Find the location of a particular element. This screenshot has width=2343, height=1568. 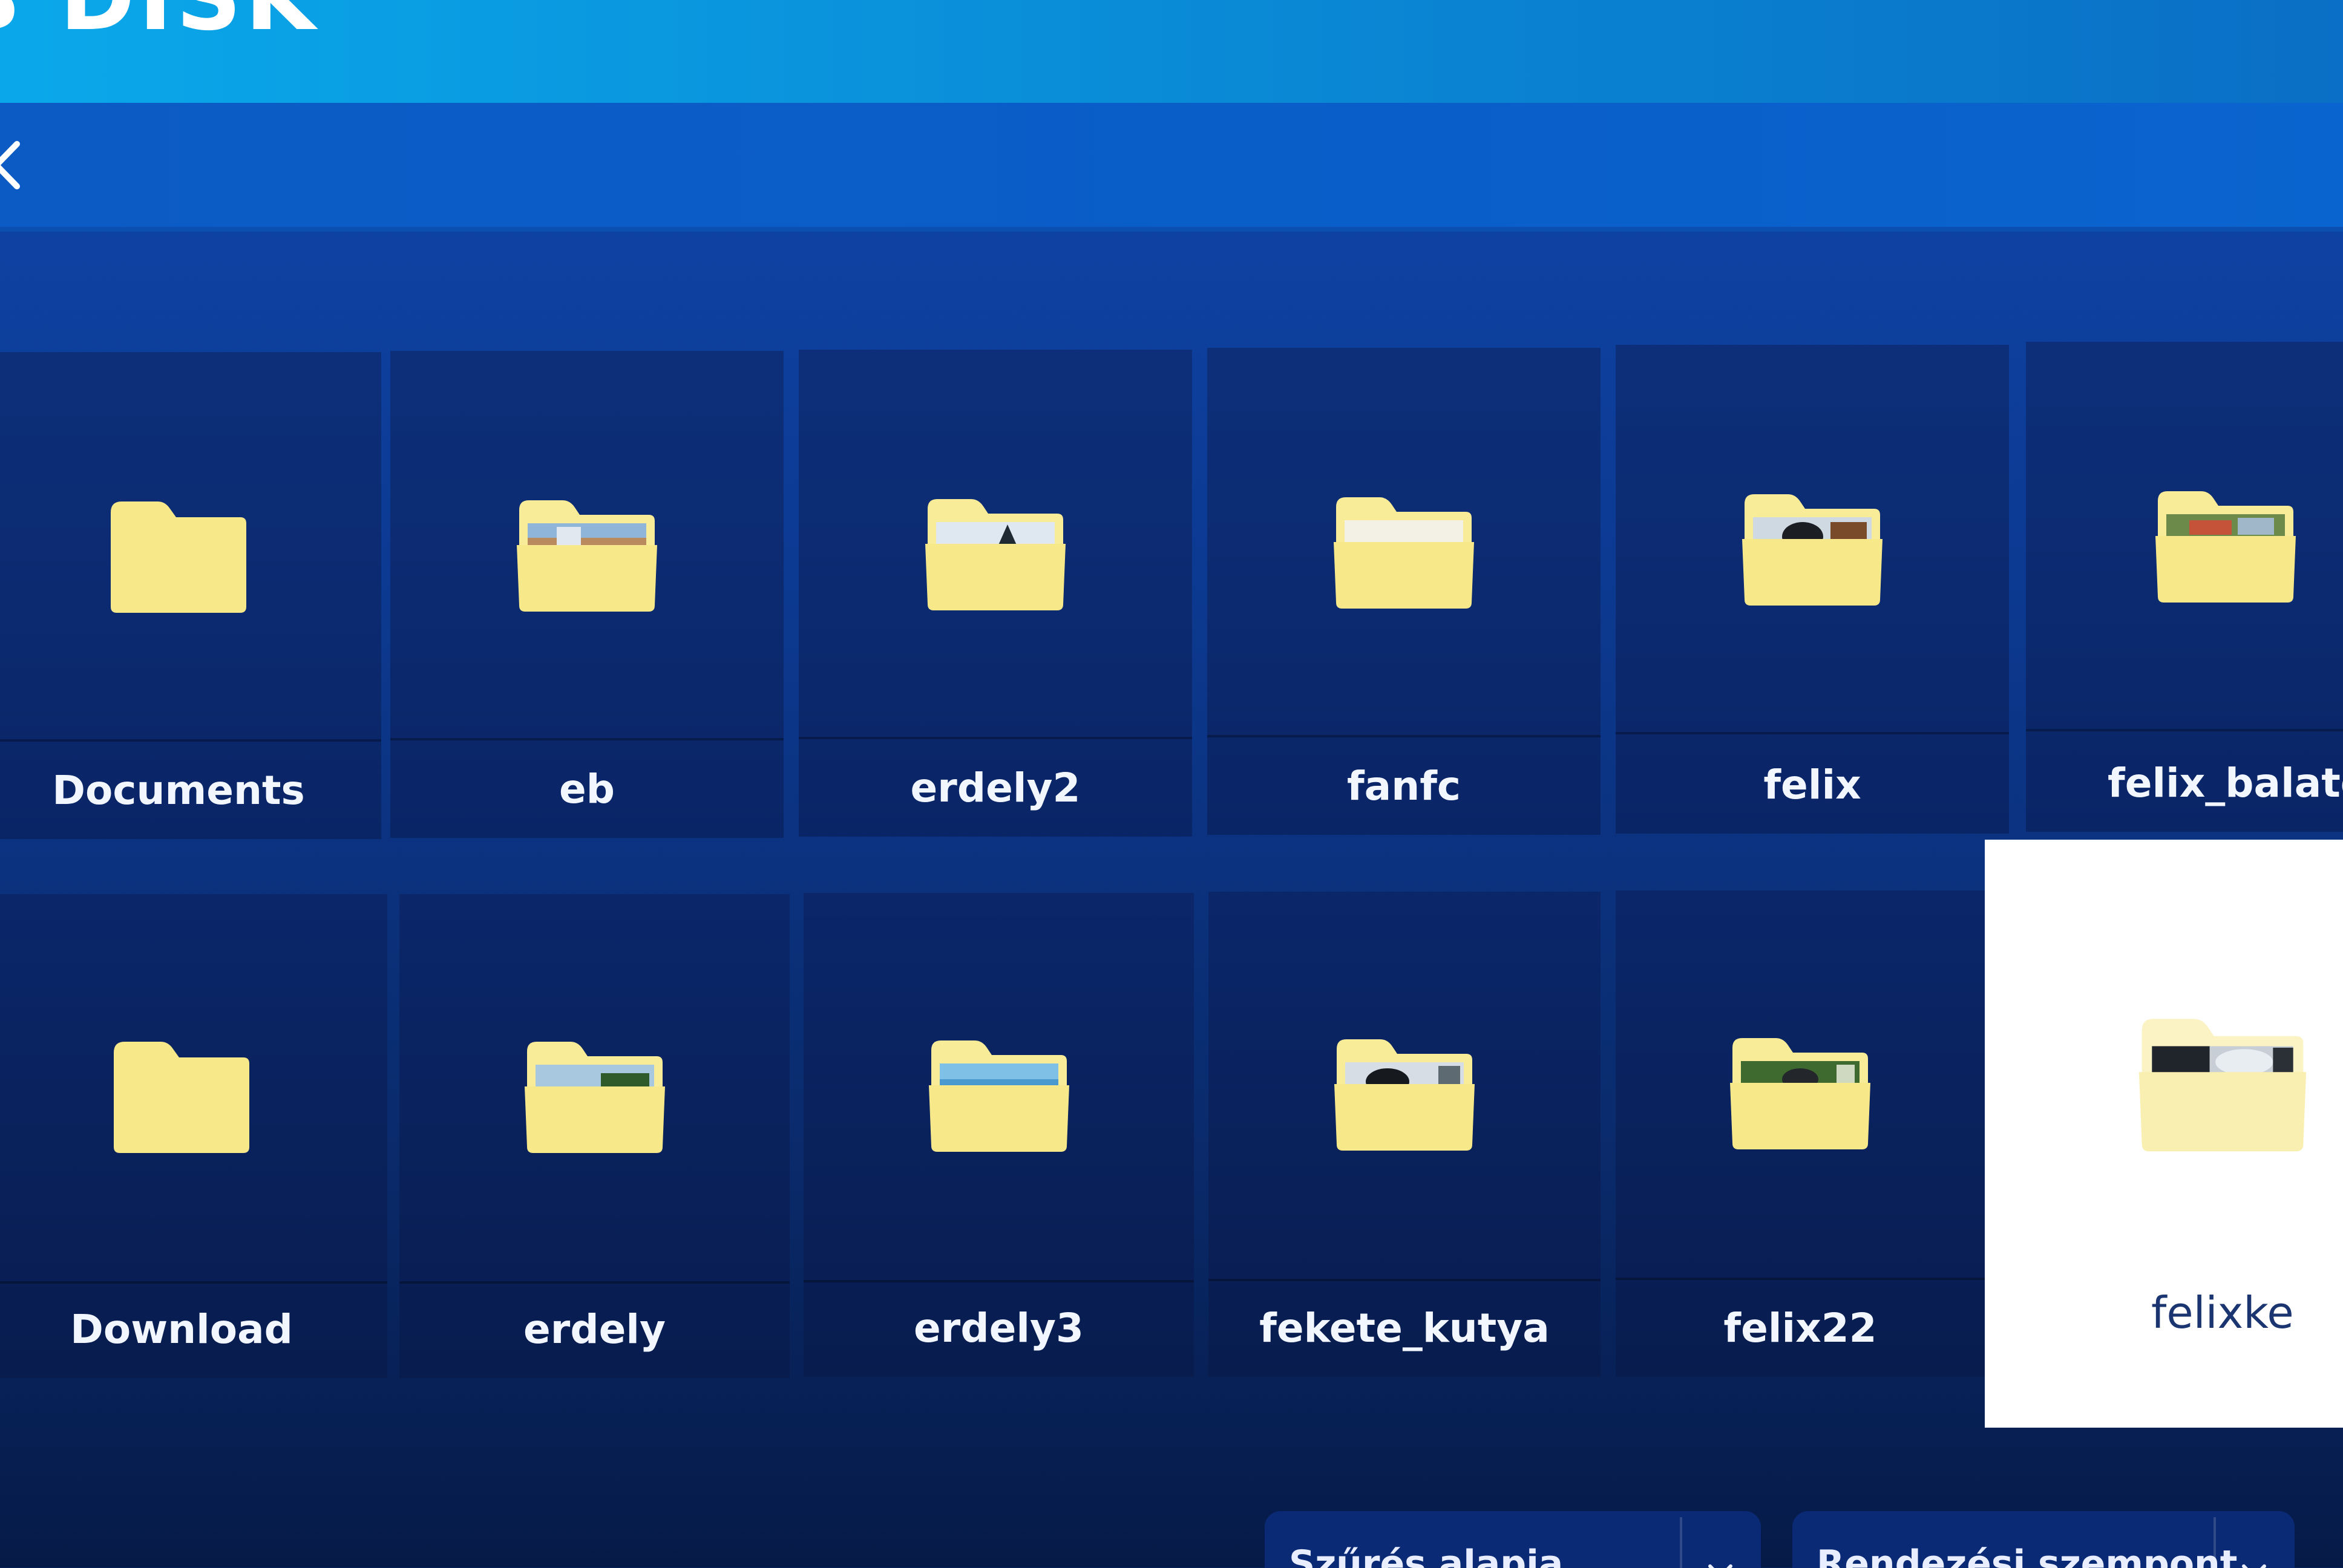

folder-name: fekete_kutya is located at coordinates (1404, 1328).